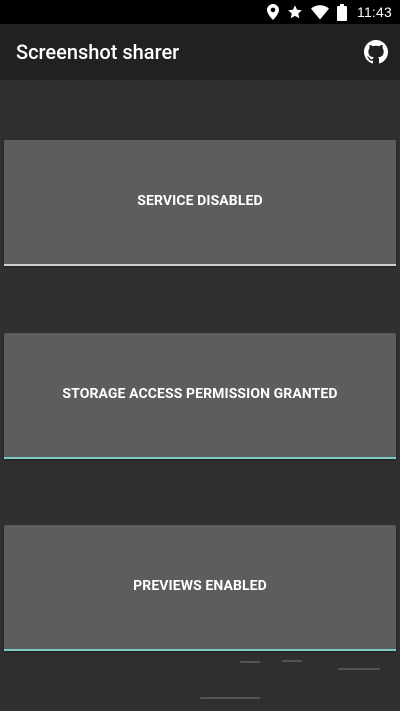 Image resolution: width=400 pixels, height=711 pixels. Describe the element at coordinates (273, 12) in the screenshot. I see `location-icon` at that location.